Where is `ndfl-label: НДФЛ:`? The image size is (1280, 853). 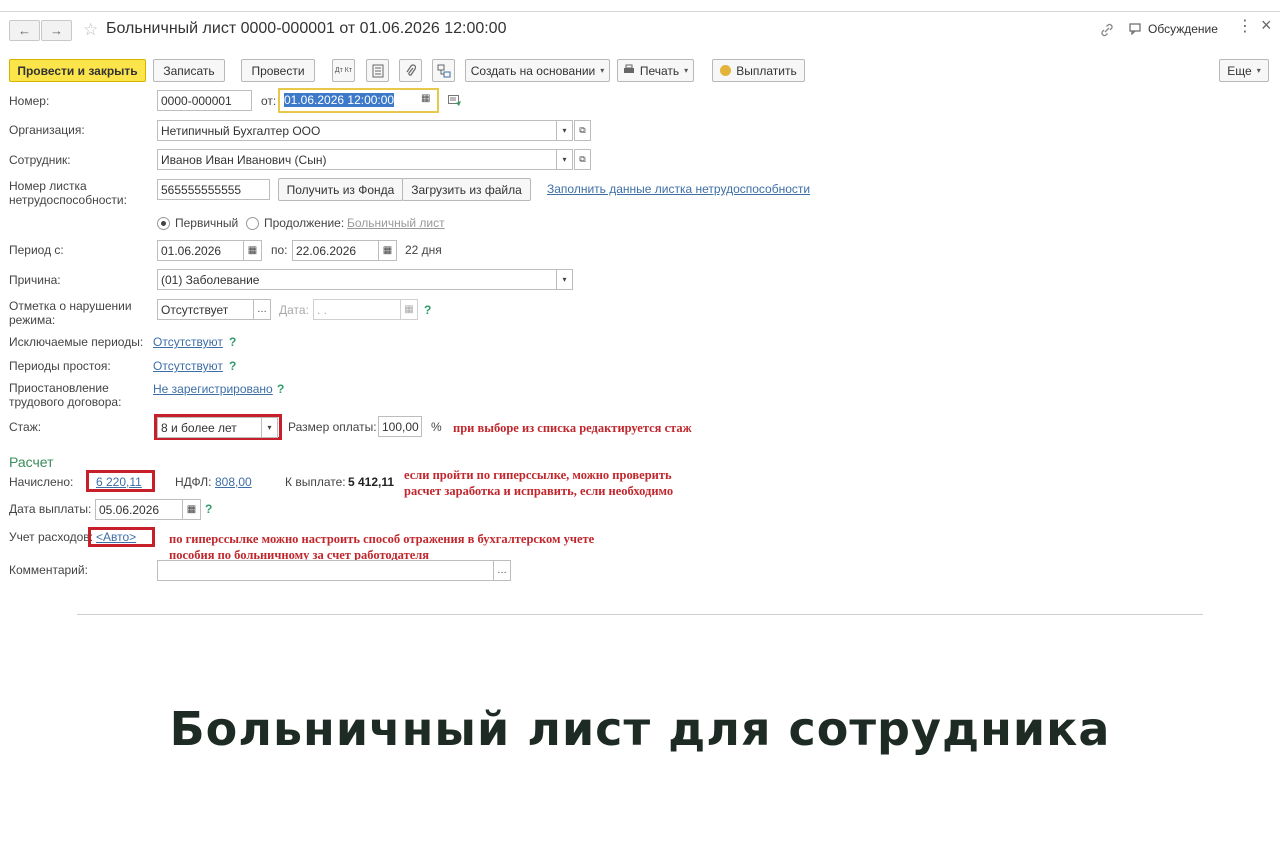 ndfl-label: НДФЛ: is located at coordinates (193, 482).